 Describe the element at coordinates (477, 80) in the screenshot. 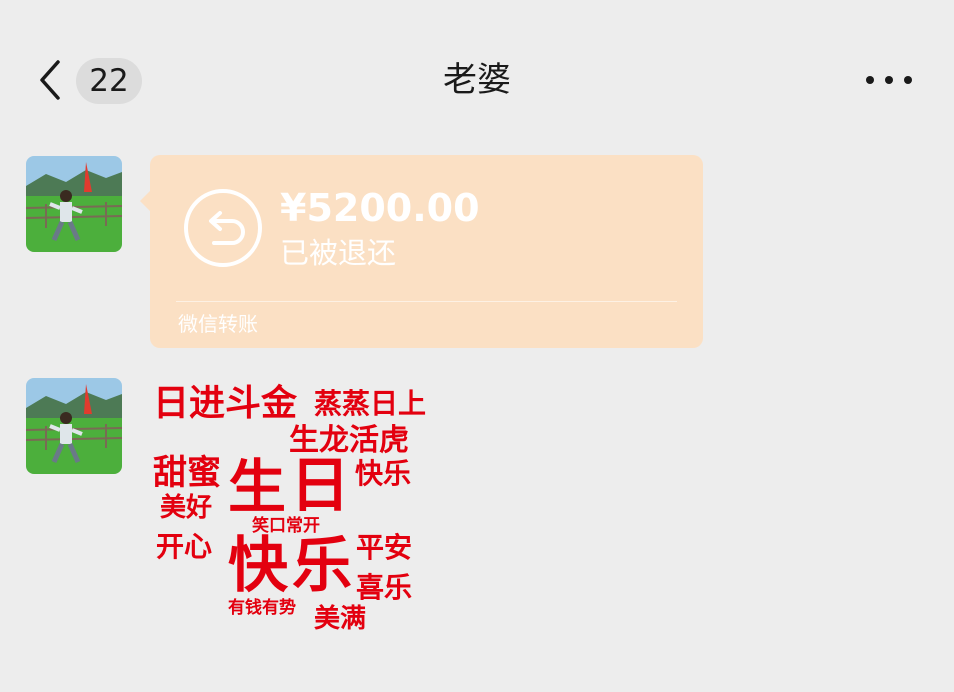

I see `chat-title: 老婆` at that location.